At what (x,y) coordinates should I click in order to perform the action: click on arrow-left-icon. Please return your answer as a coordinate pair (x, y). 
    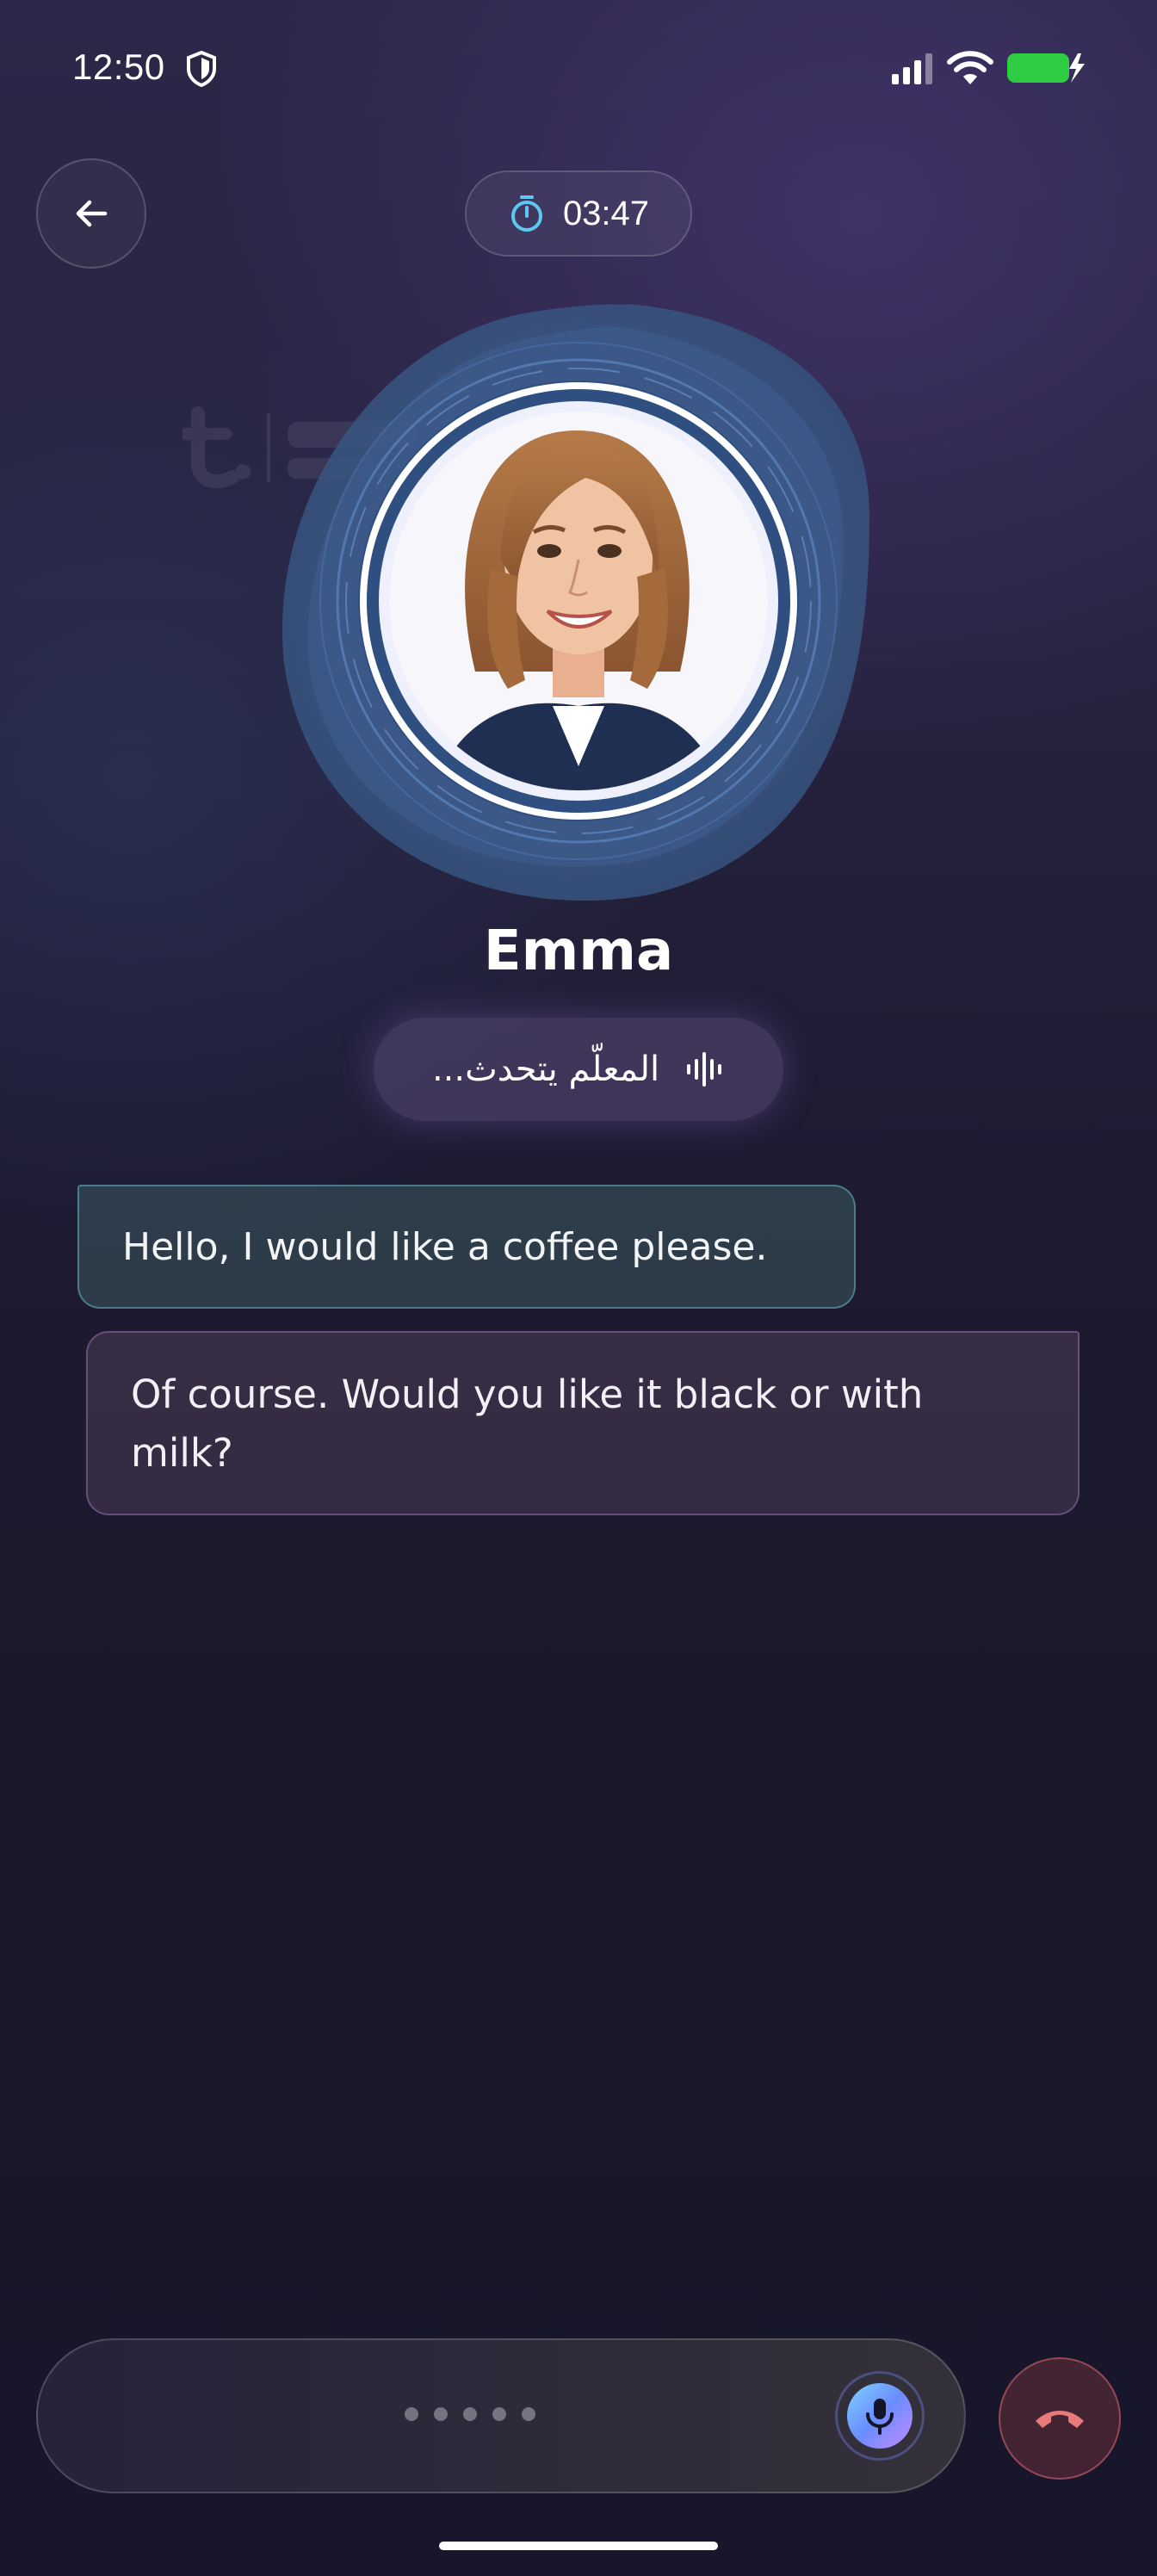
    Looking at the image, I should click on (92, 214).